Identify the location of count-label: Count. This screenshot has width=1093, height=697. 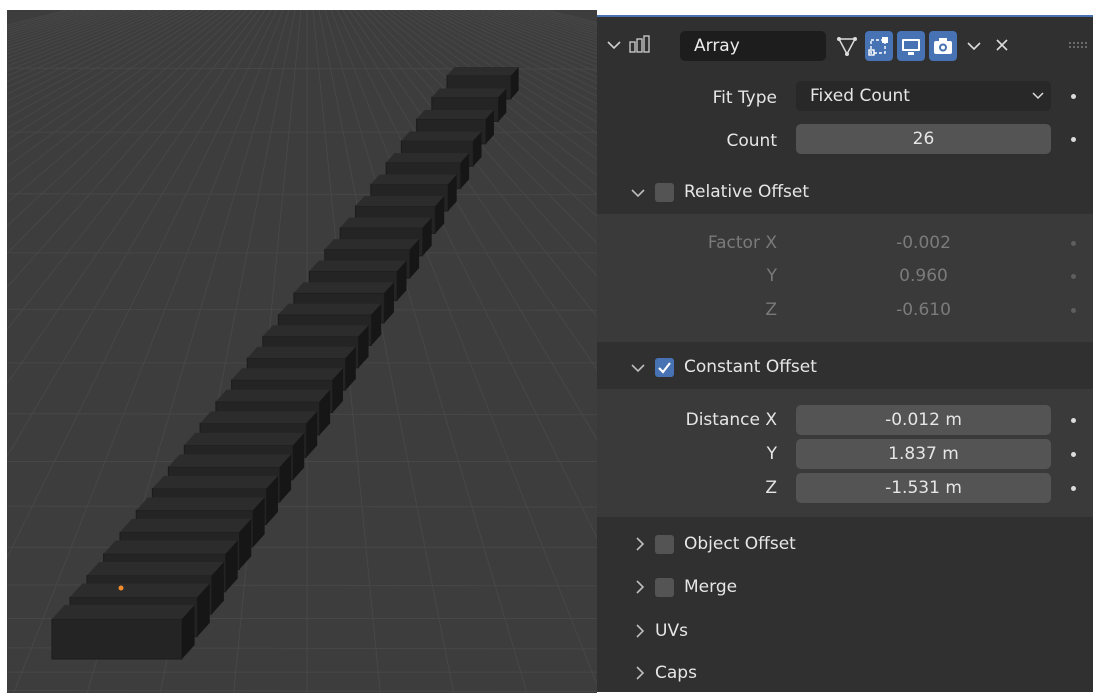
(752, 141).